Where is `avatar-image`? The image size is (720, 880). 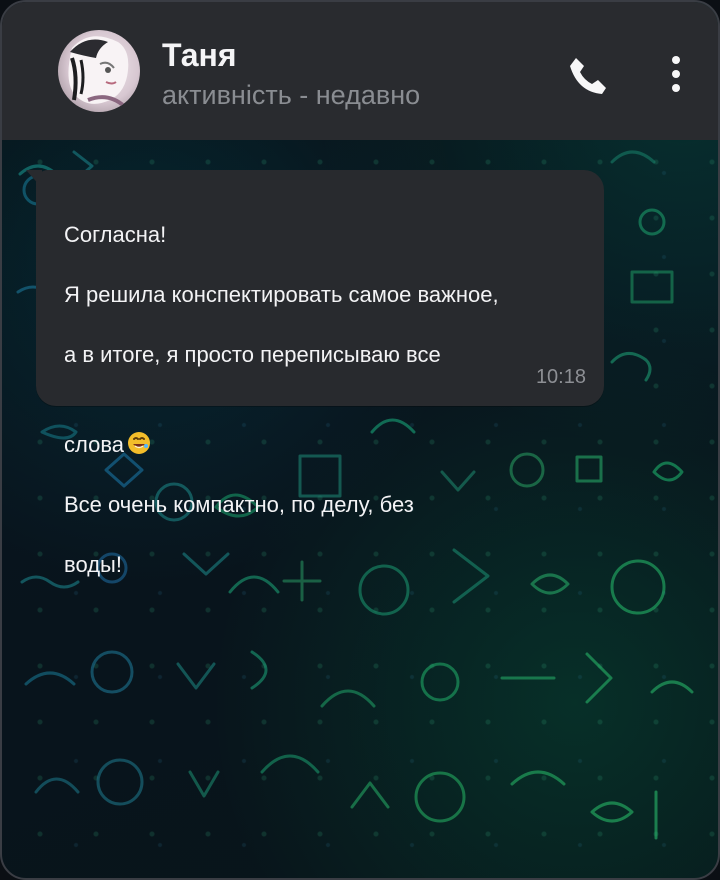 avatar-image is located at coordinates (98, 72).